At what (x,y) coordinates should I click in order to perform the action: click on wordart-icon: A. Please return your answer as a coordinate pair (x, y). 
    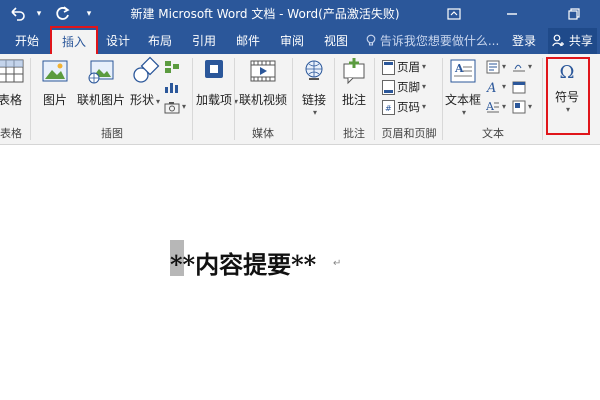
    Looking at the image, I should click on (491, 87).